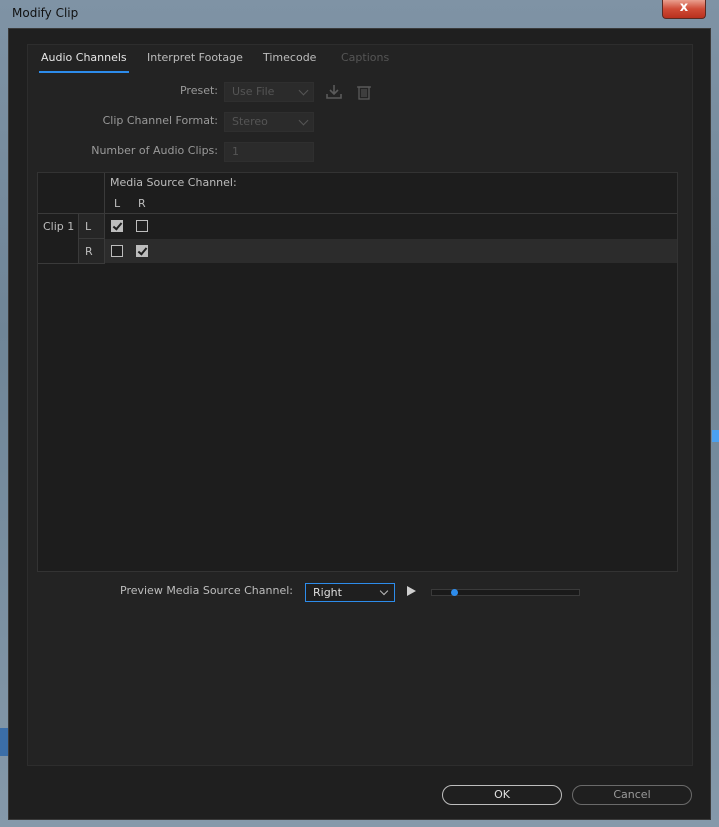 This screenshot has width=719, height=827. I want to click on clip-channel-l-label: L, so click(88, 226).